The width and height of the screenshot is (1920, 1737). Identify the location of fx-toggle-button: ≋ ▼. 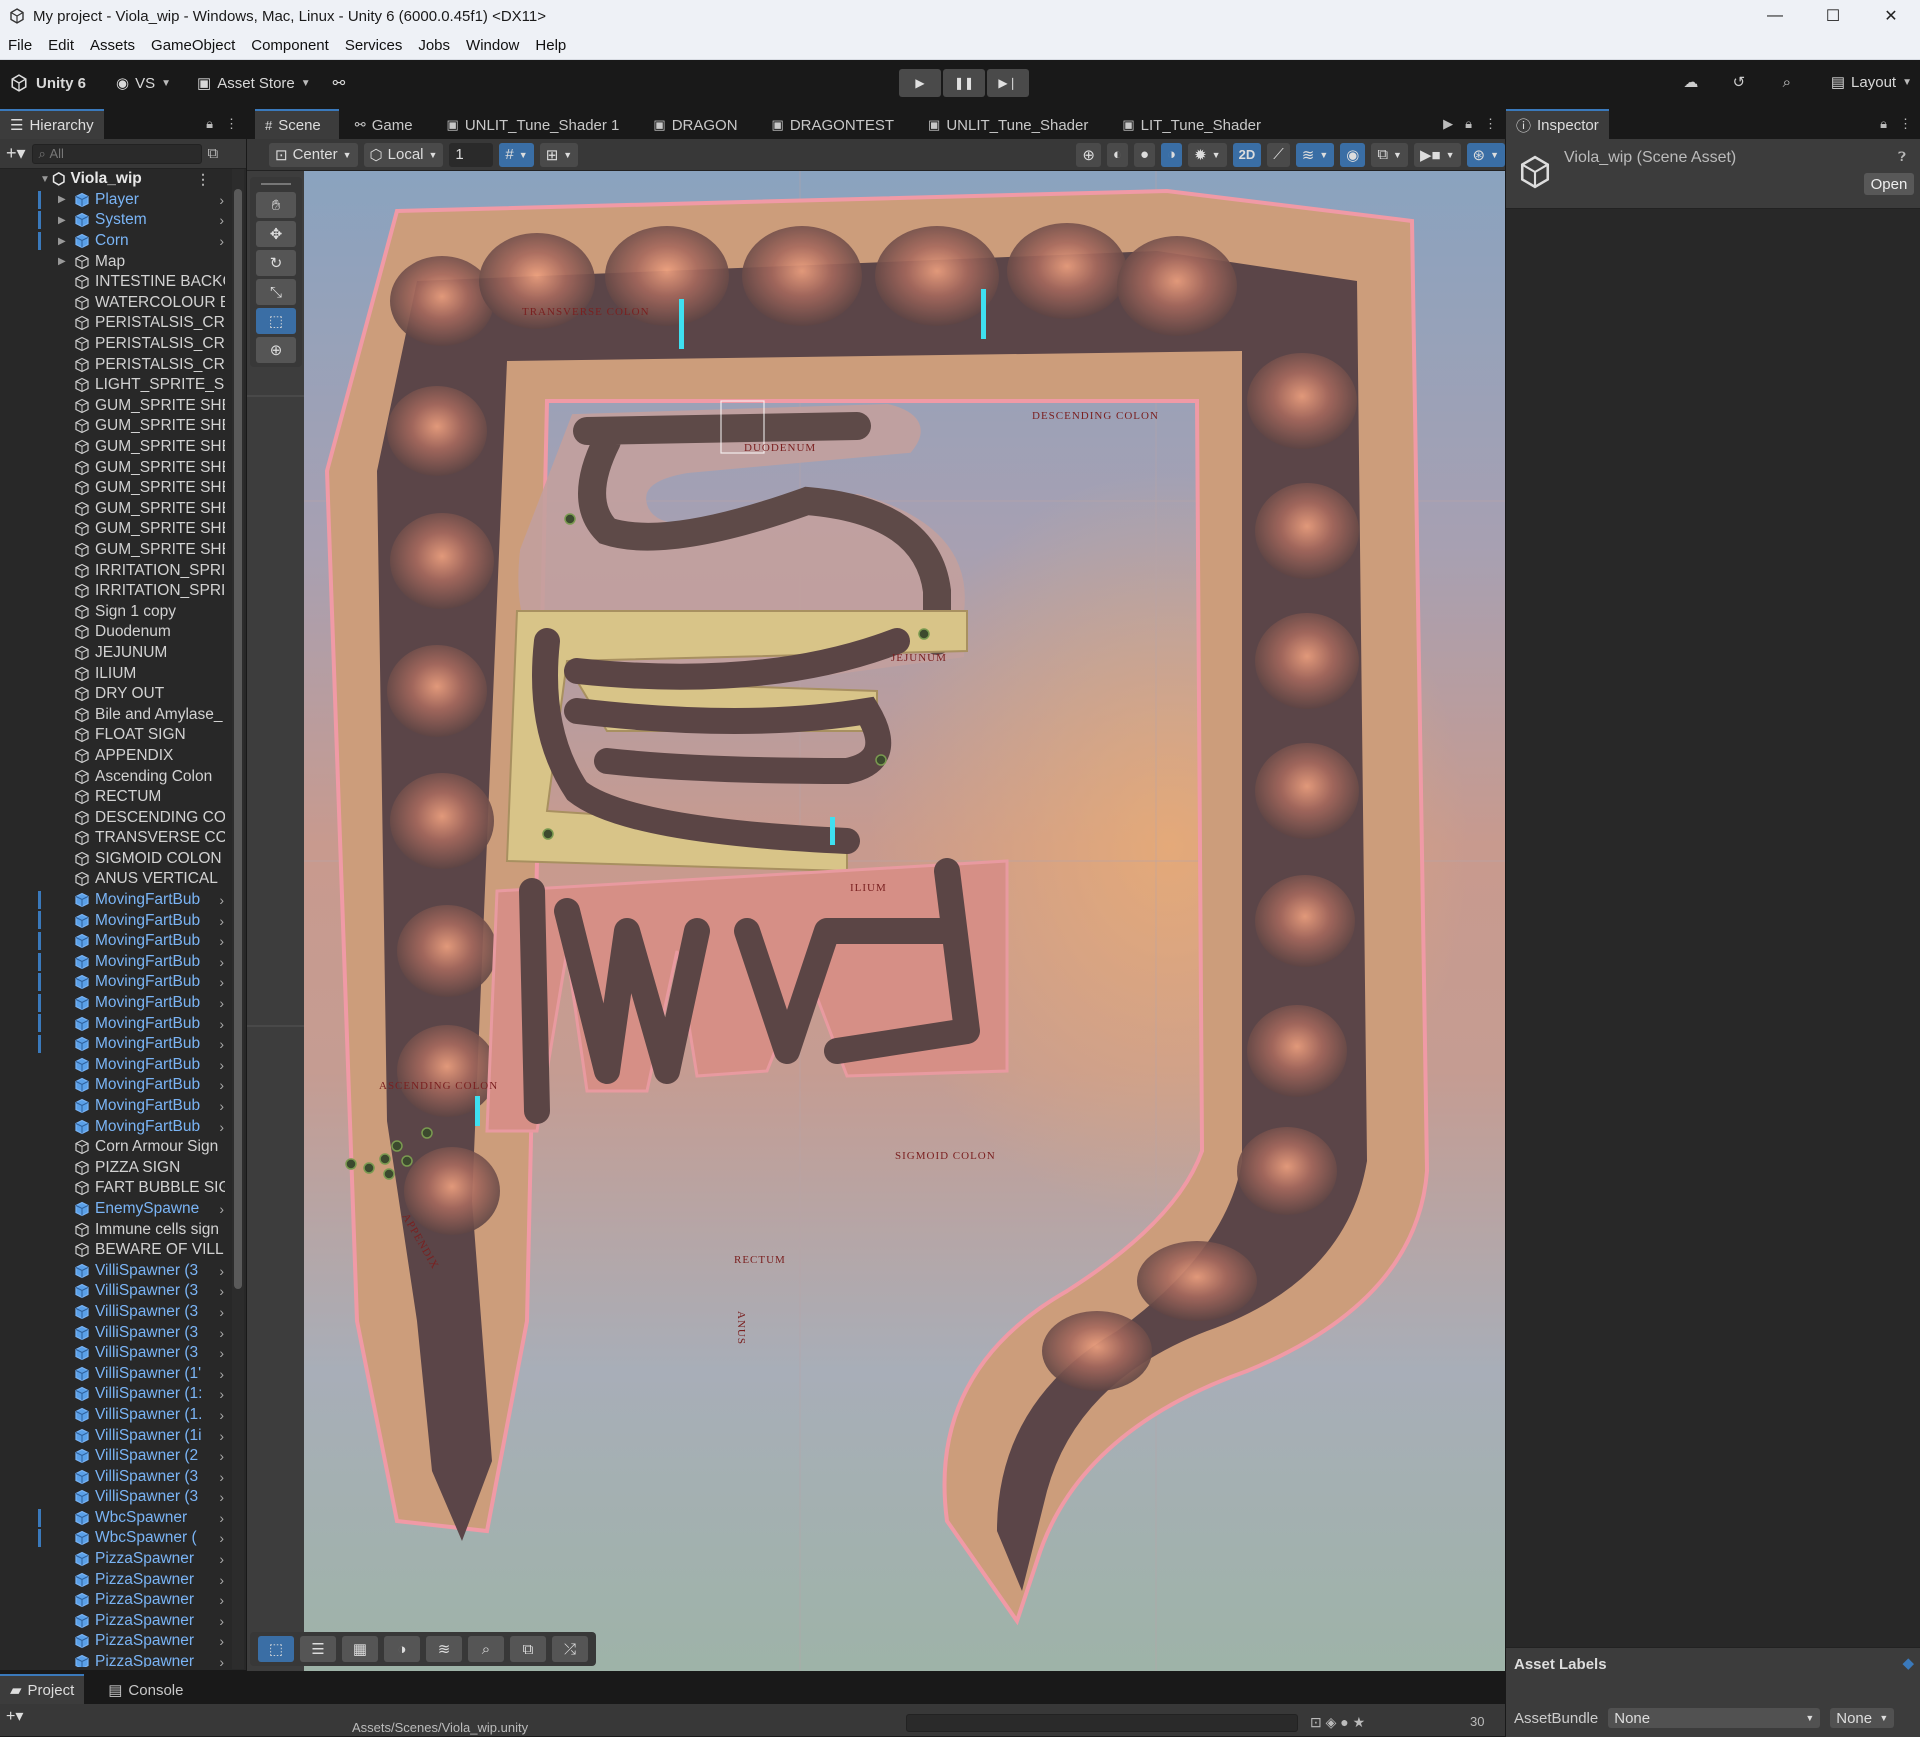
(1315, 154).